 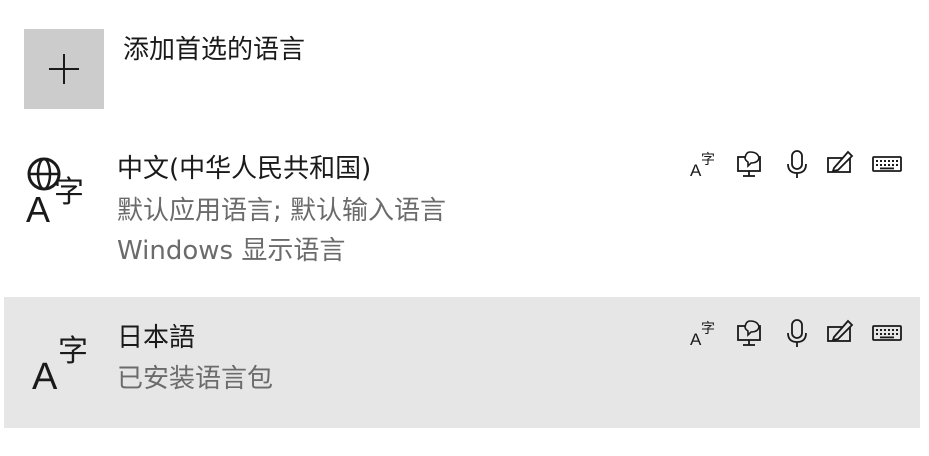 I want to click on add-language-button, so click(x=64, y=69).